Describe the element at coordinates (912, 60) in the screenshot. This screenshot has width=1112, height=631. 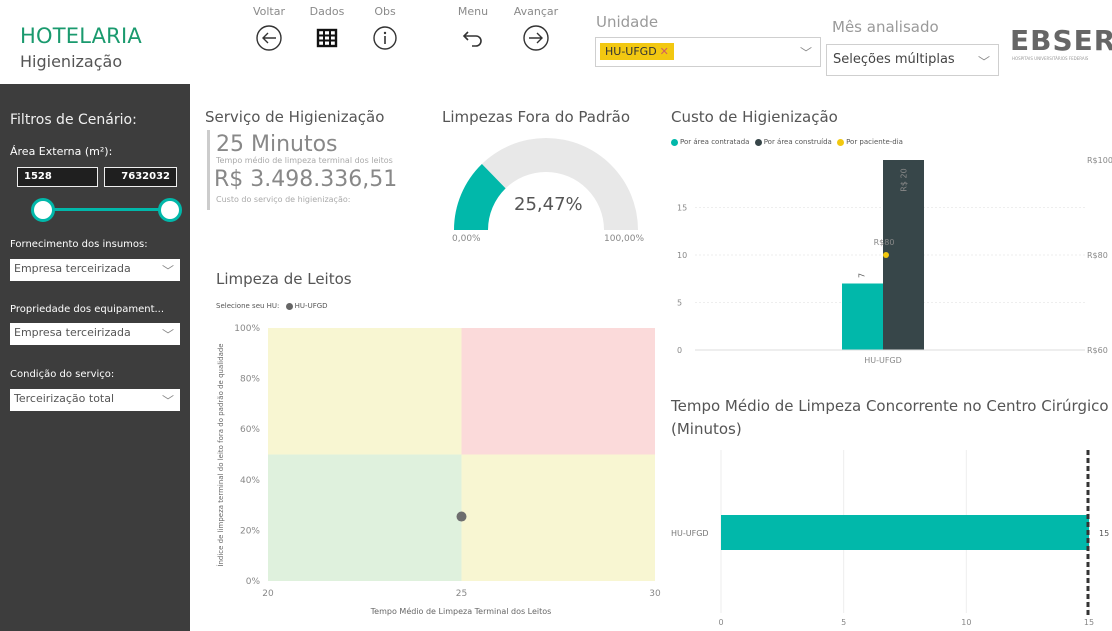
I see `mes-slicer: Seleções múltiplas ﹀` at that location.